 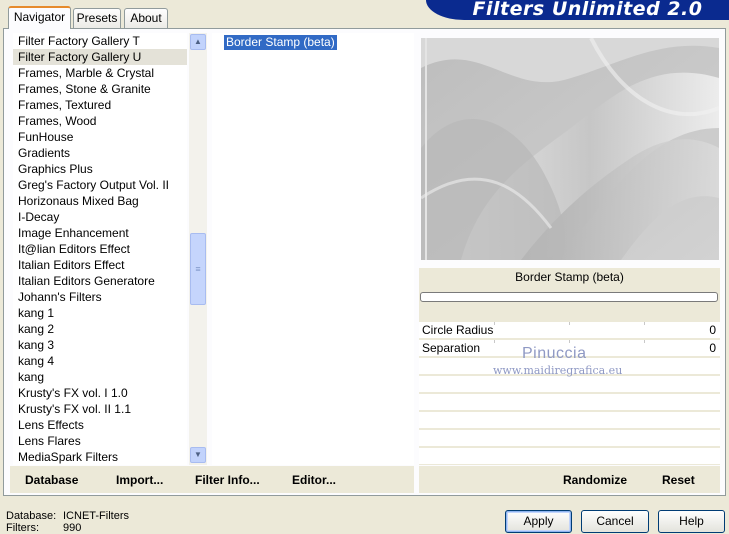 What do you see at coordinates (51, 480) in the screenshot?
I see `database-button: Database` at bounding box center [51, 480].